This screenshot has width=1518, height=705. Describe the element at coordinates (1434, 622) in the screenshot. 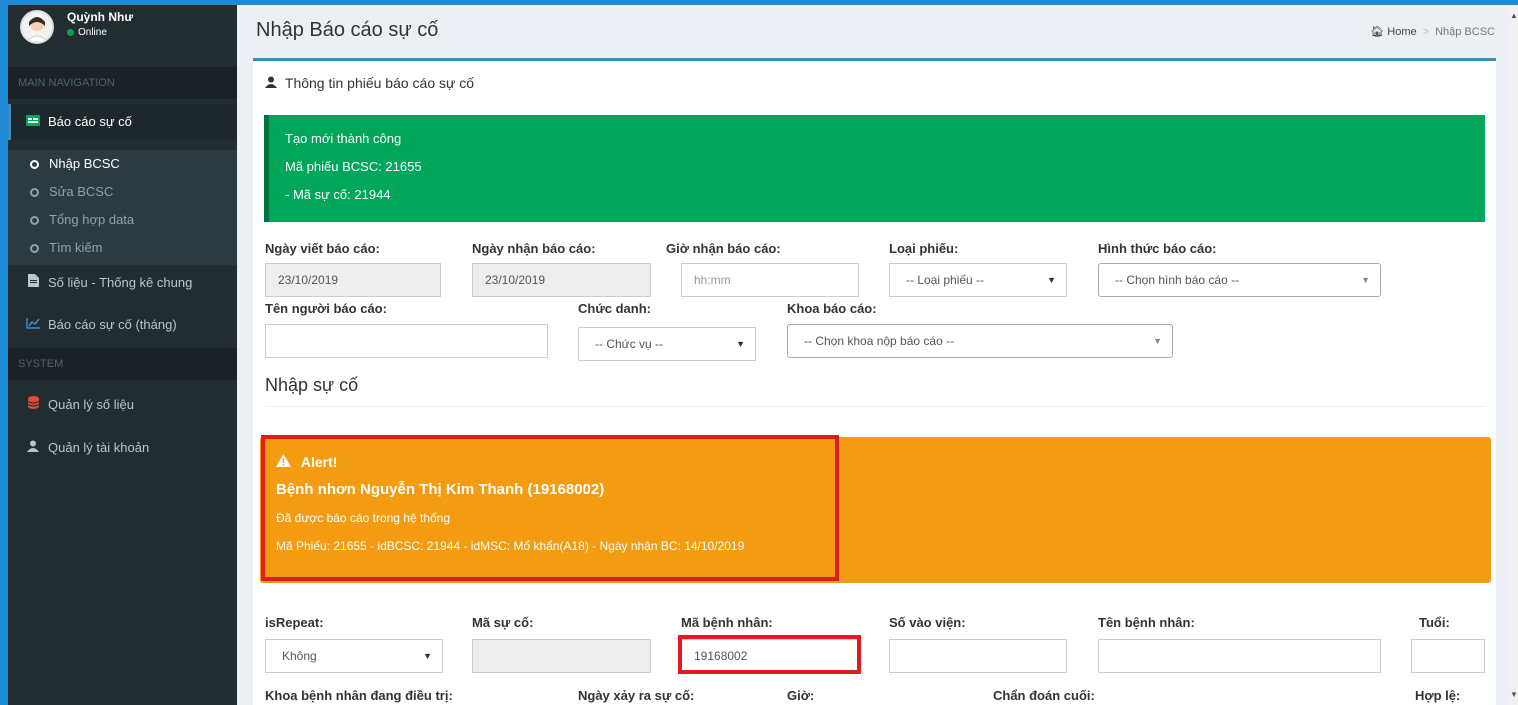

I see `tuoi-label: Tuổi:` at that location.